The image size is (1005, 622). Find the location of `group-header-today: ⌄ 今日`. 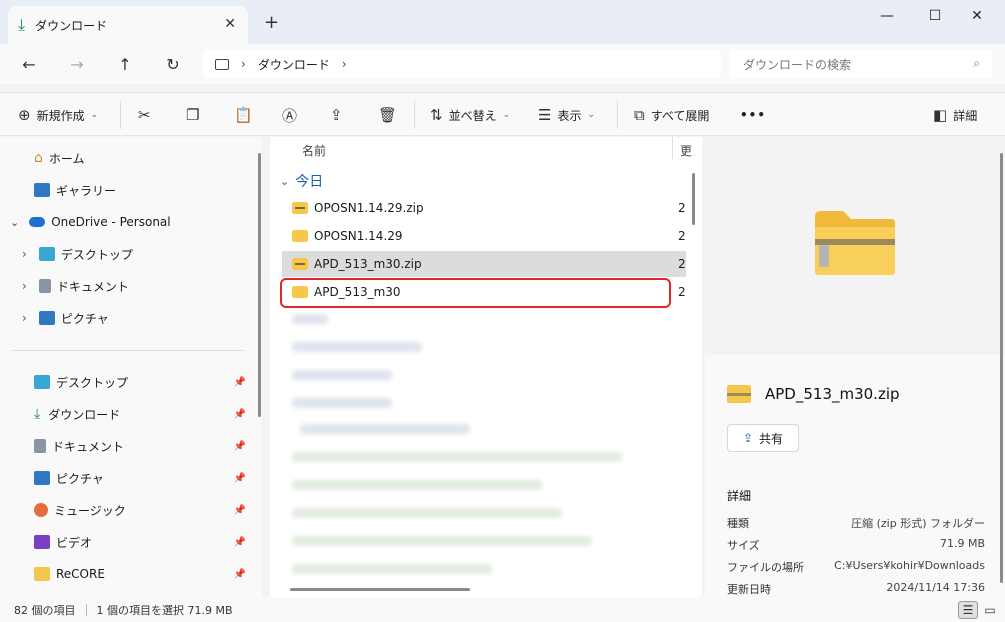

group-header-today: ⌄ 今日 is located at coordinates (301, 181).